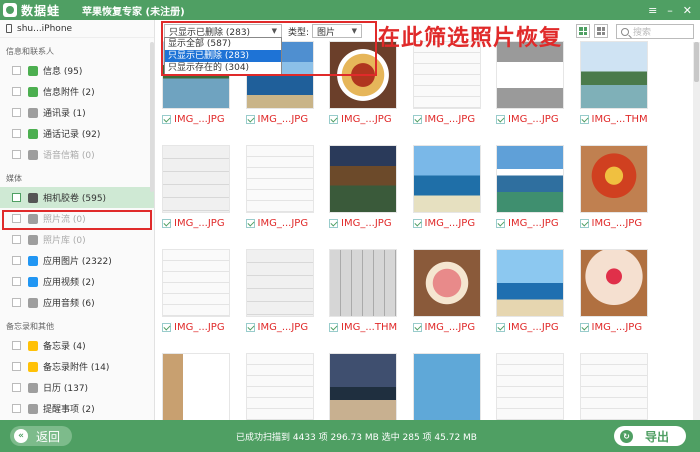 The image size is (700, 452). I want to click on sidebar-item: 信息附件 (2), so click(77, 91).